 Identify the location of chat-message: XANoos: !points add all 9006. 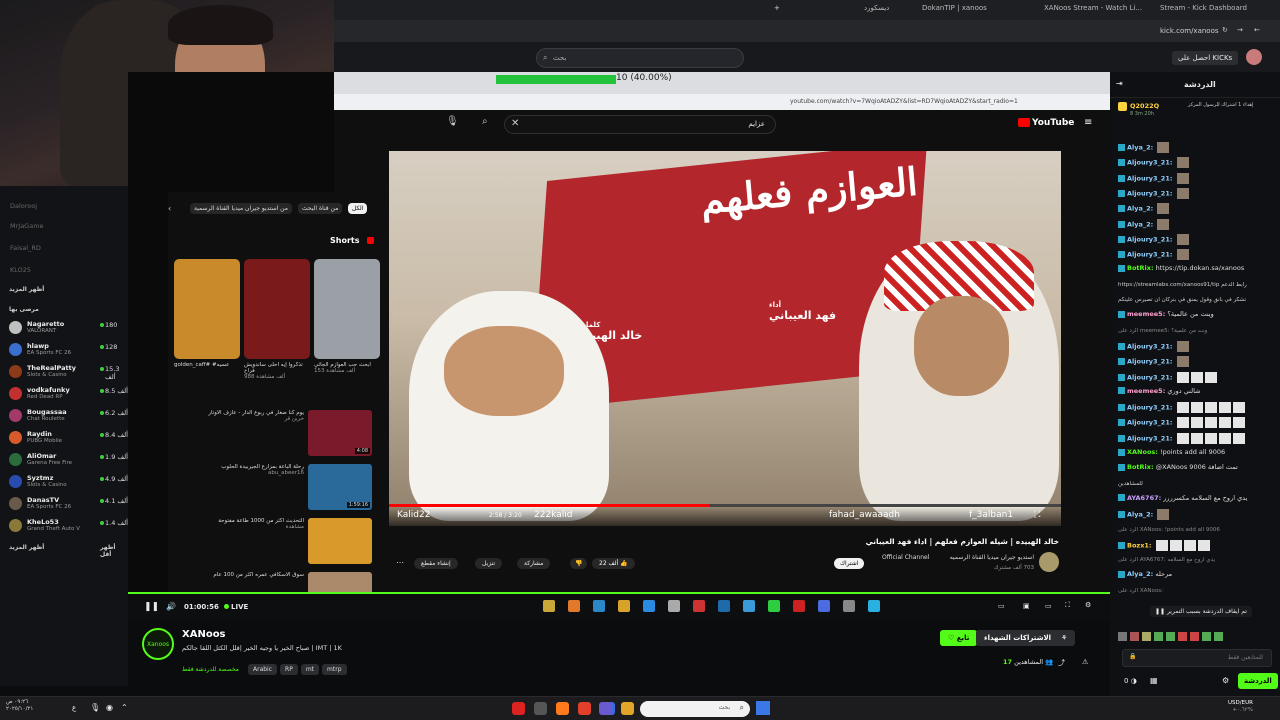
(1197, 452).